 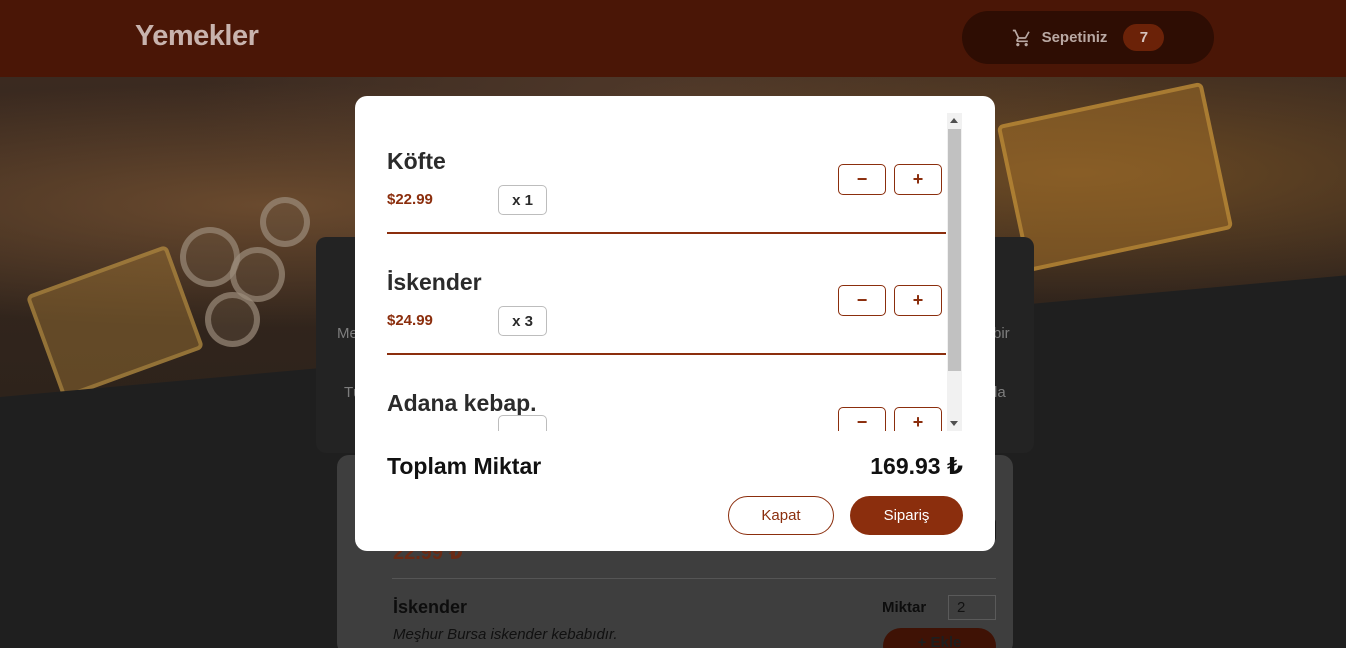 I want to click on cart-label: Sepetiniz, so click(x=1074, y=37).